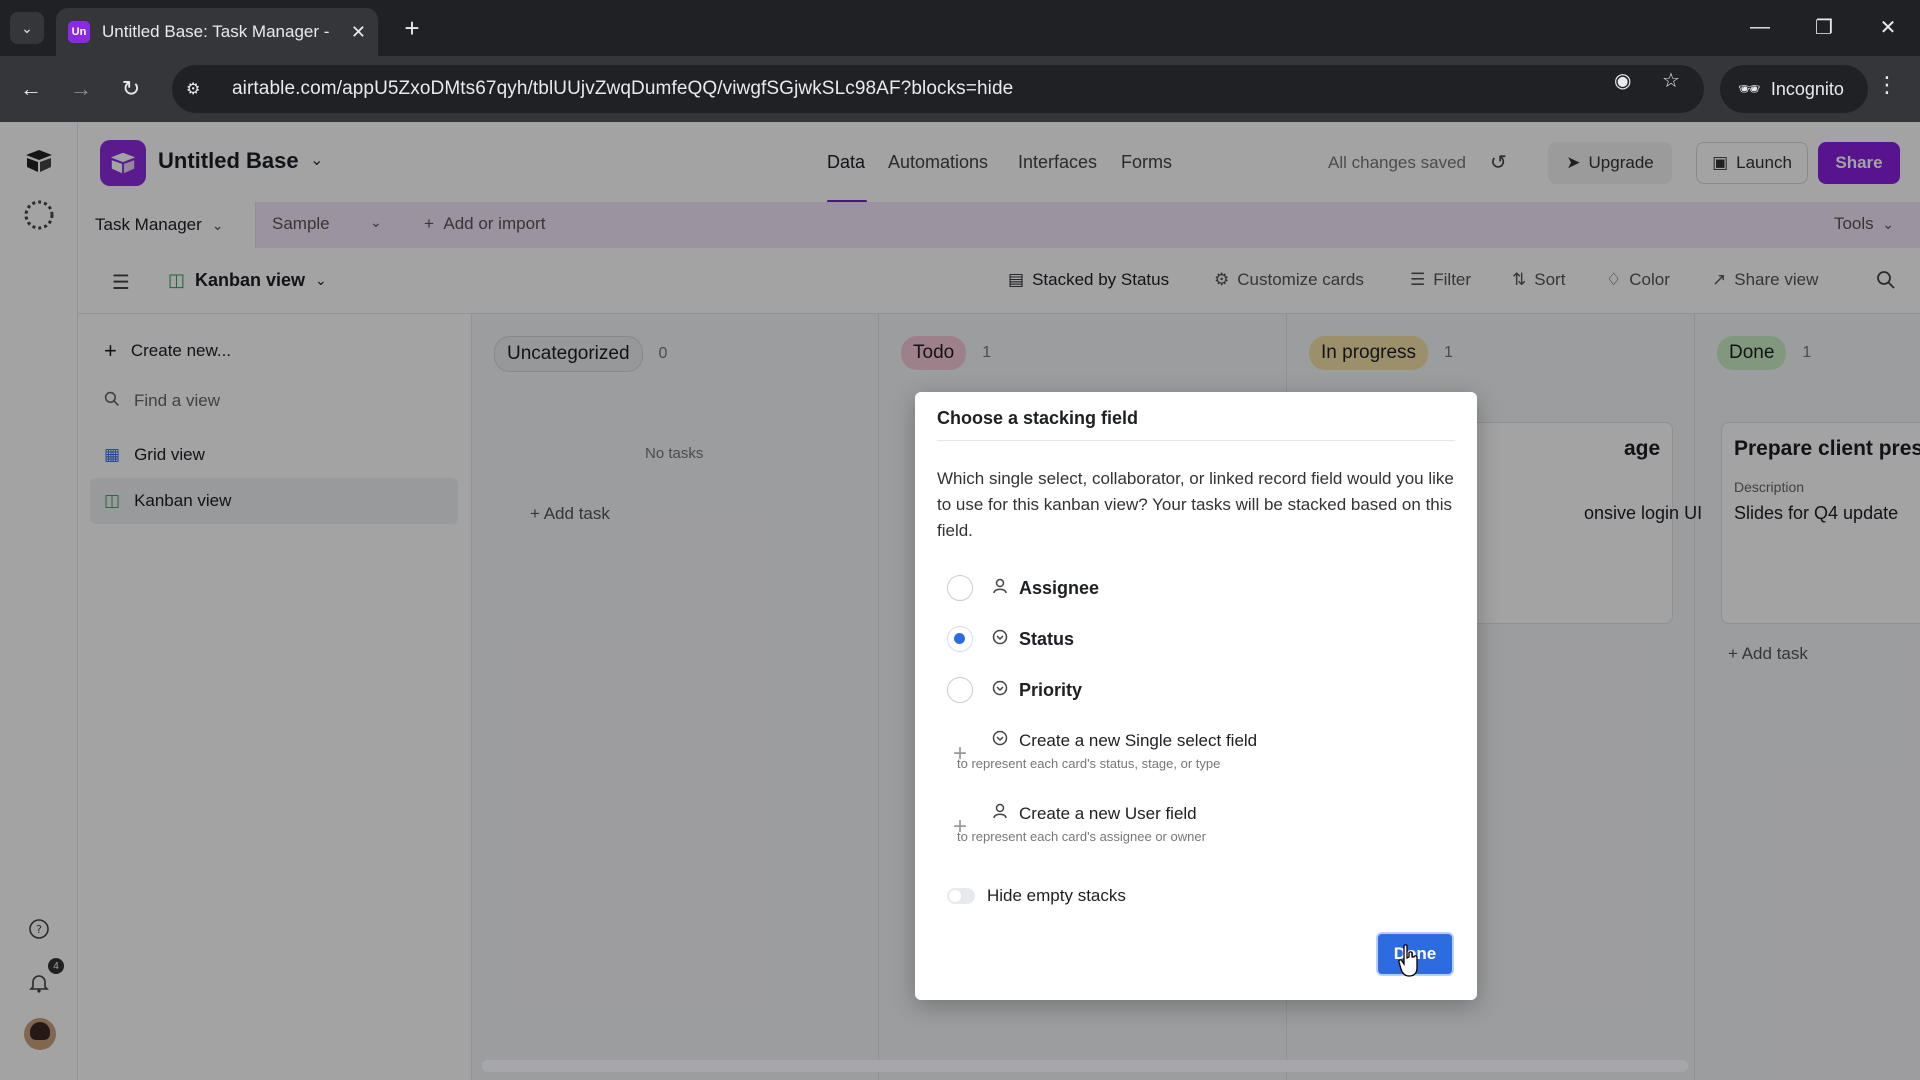  I want to click on field-option-assignee: Assignee, so click(1023, 588).